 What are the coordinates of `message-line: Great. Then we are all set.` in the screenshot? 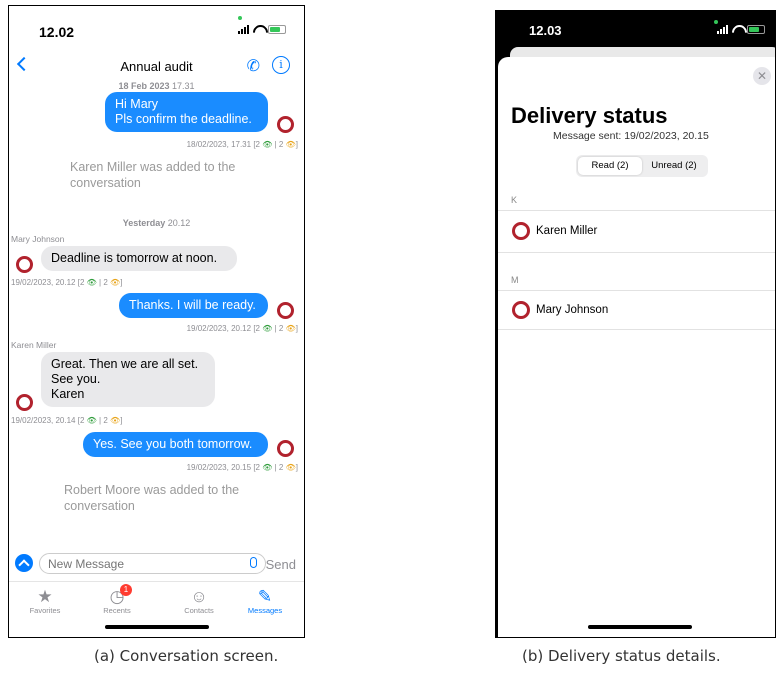 It's located at (125, 364).